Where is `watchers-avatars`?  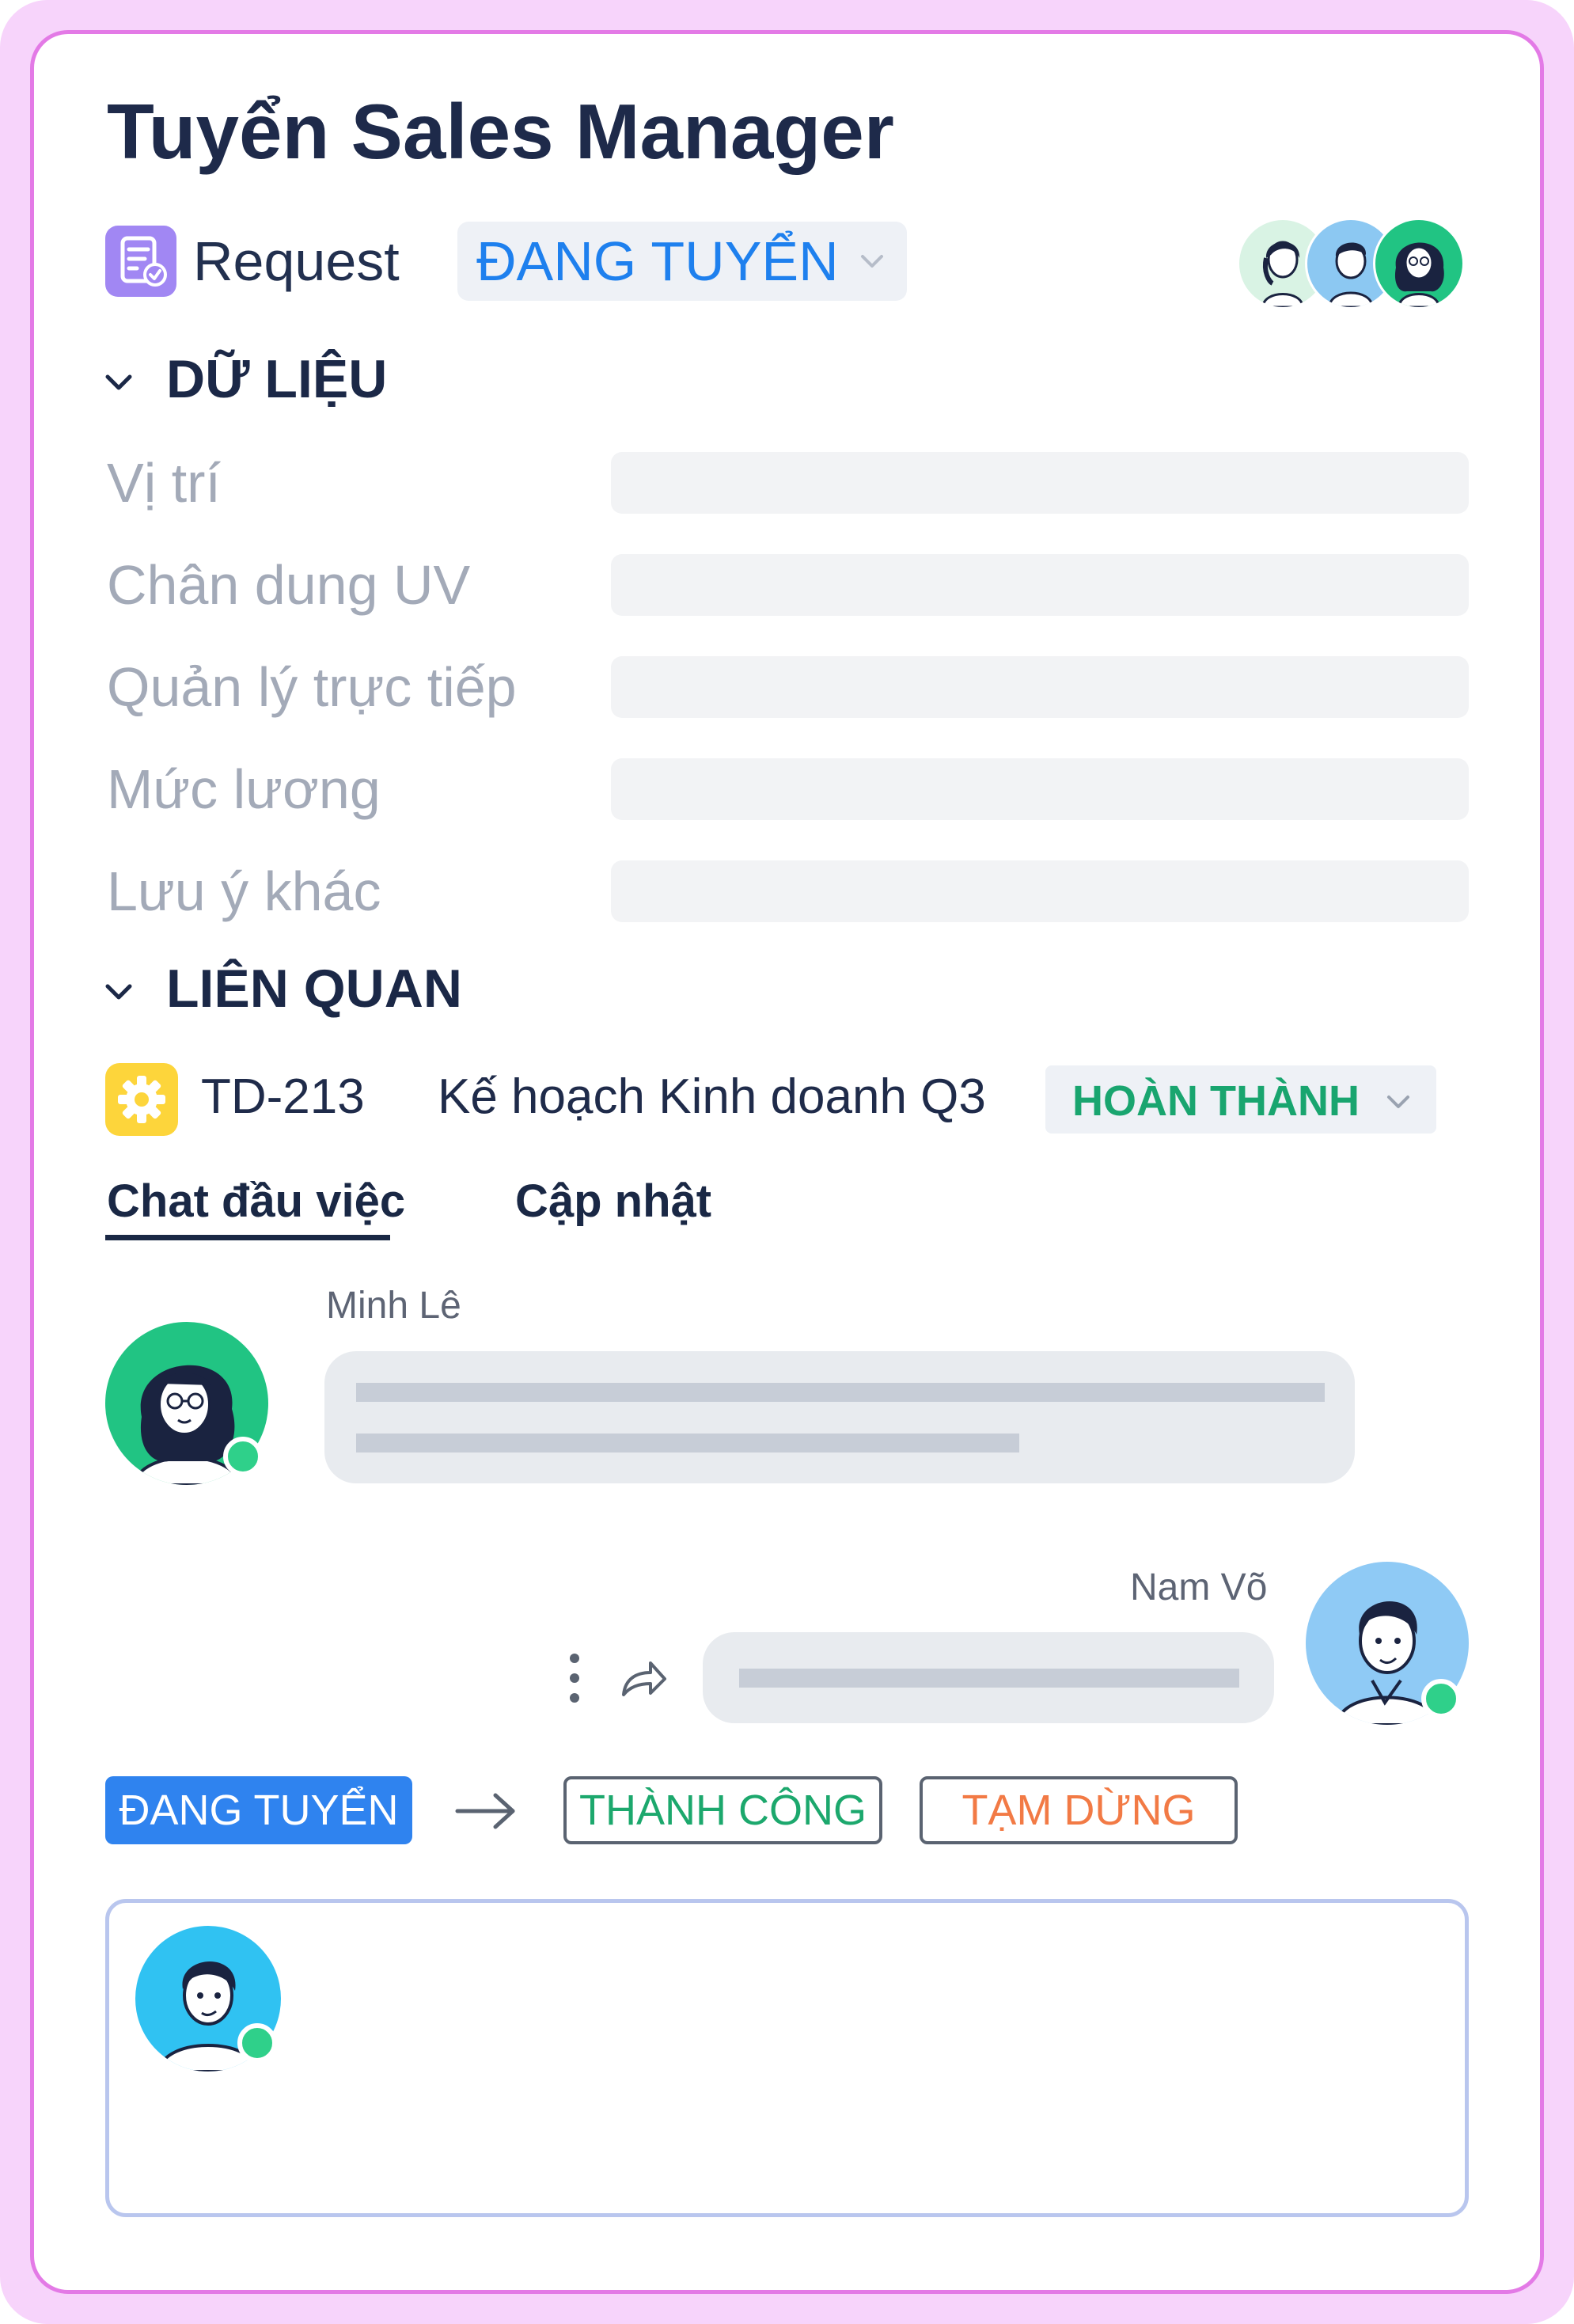
watchers-avatars is located at coordinates (1351, 263).